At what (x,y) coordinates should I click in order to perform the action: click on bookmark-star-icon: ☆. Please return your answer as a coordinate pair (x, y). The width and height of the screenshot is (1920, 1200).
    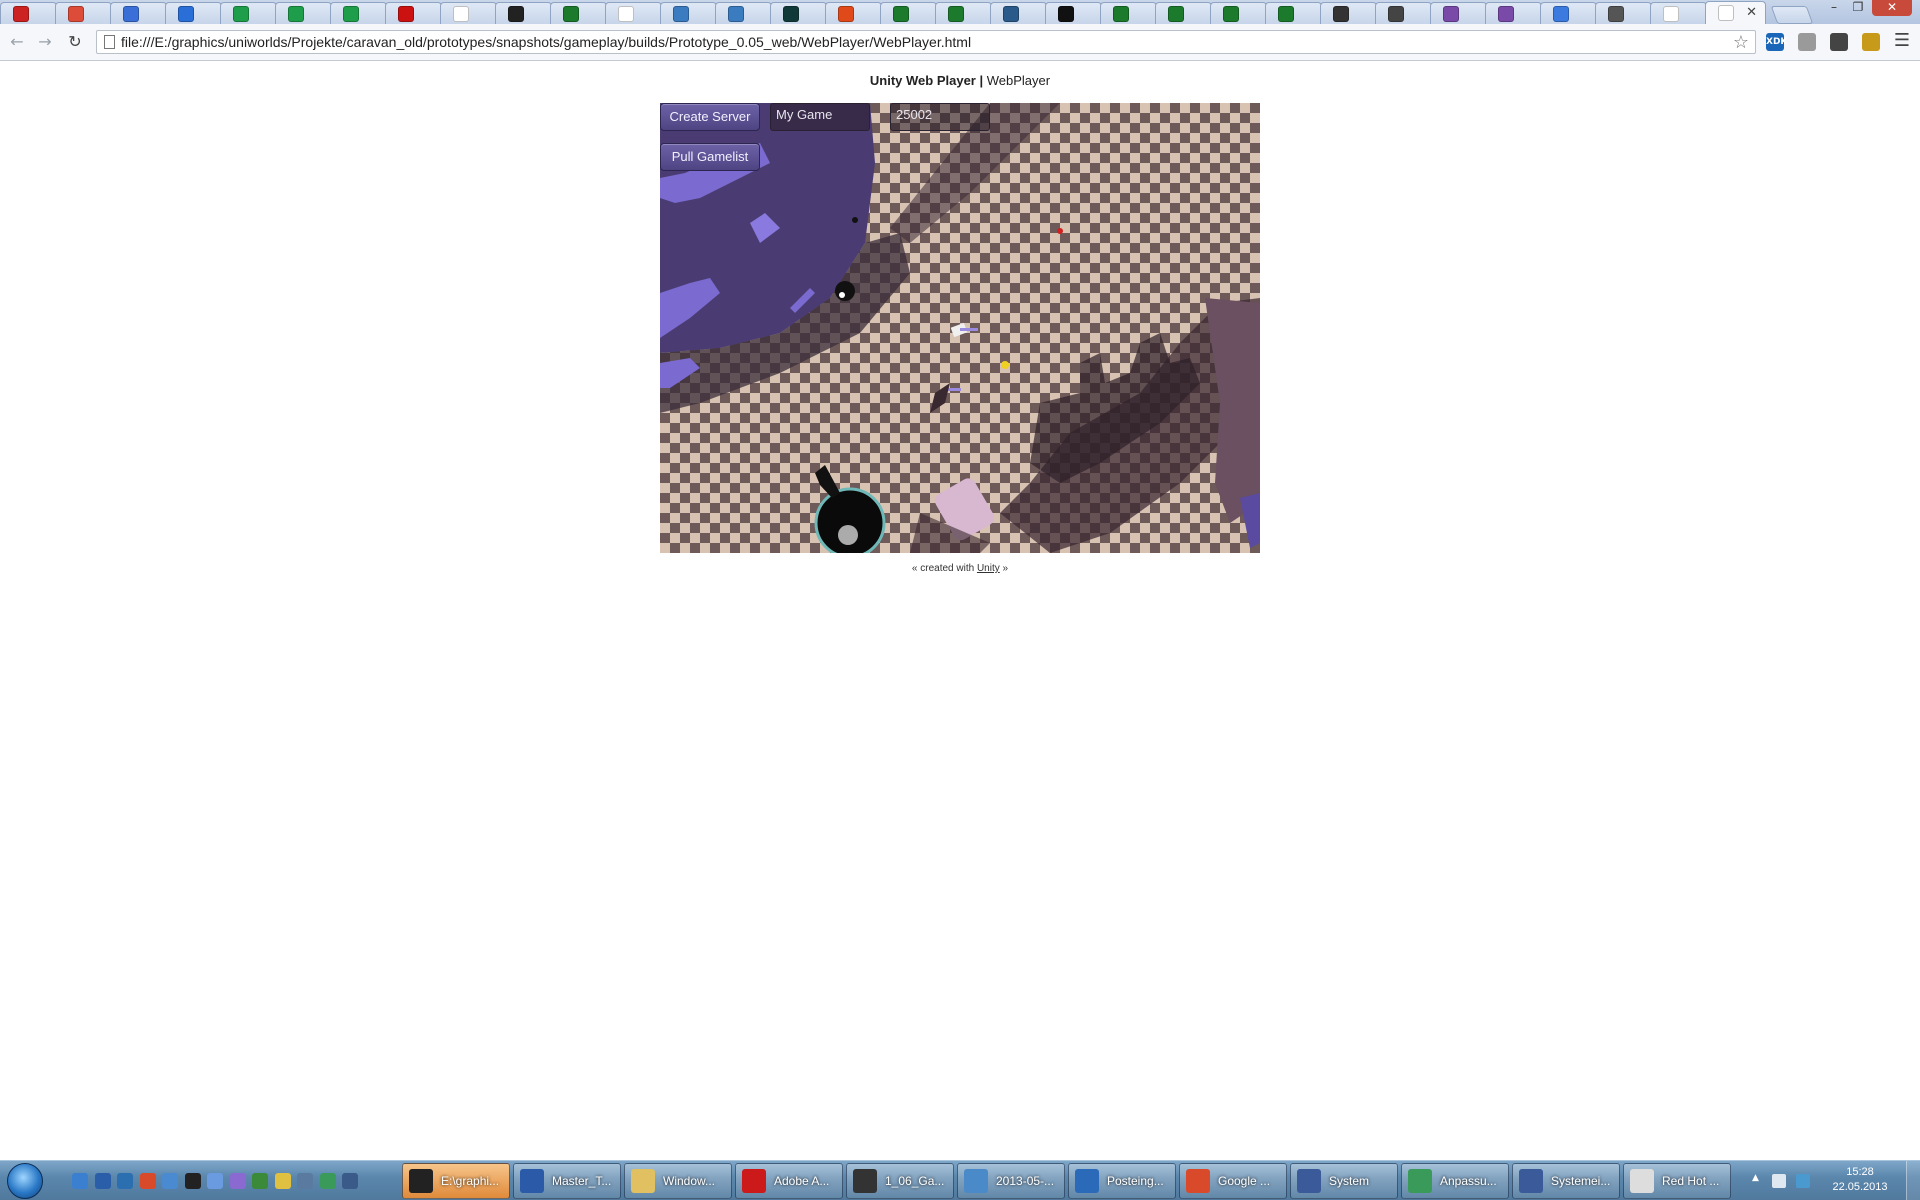
    Looking at the image, I should click on (1741, 42).